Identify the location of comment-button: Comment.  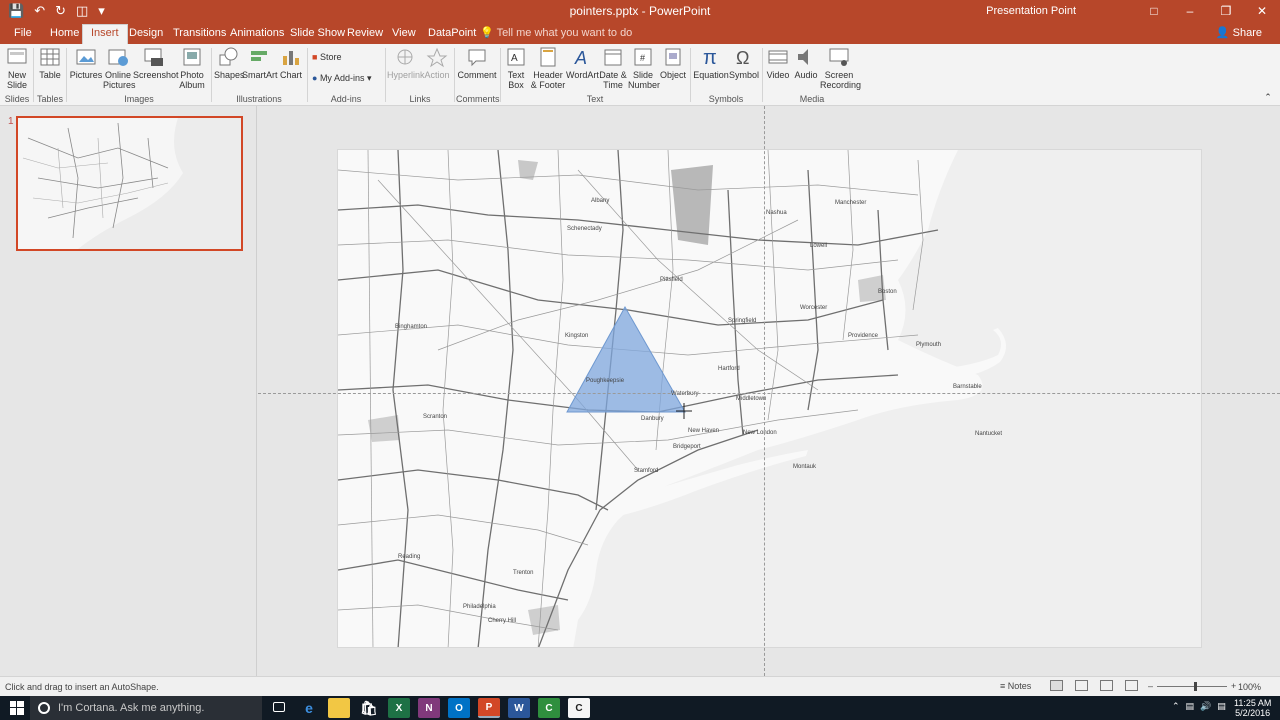
(477, 63).